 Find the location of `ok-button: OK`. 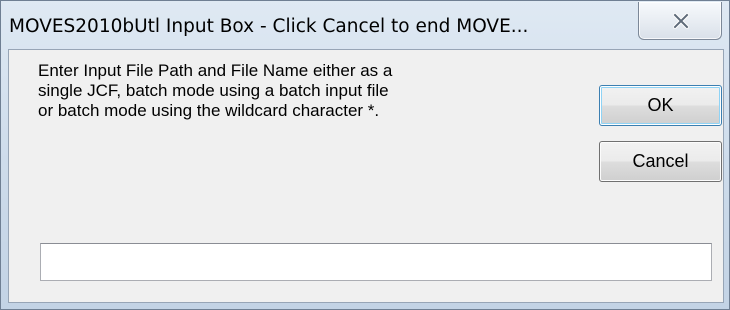

ok-button: OK is located at coordinates (660, 105).